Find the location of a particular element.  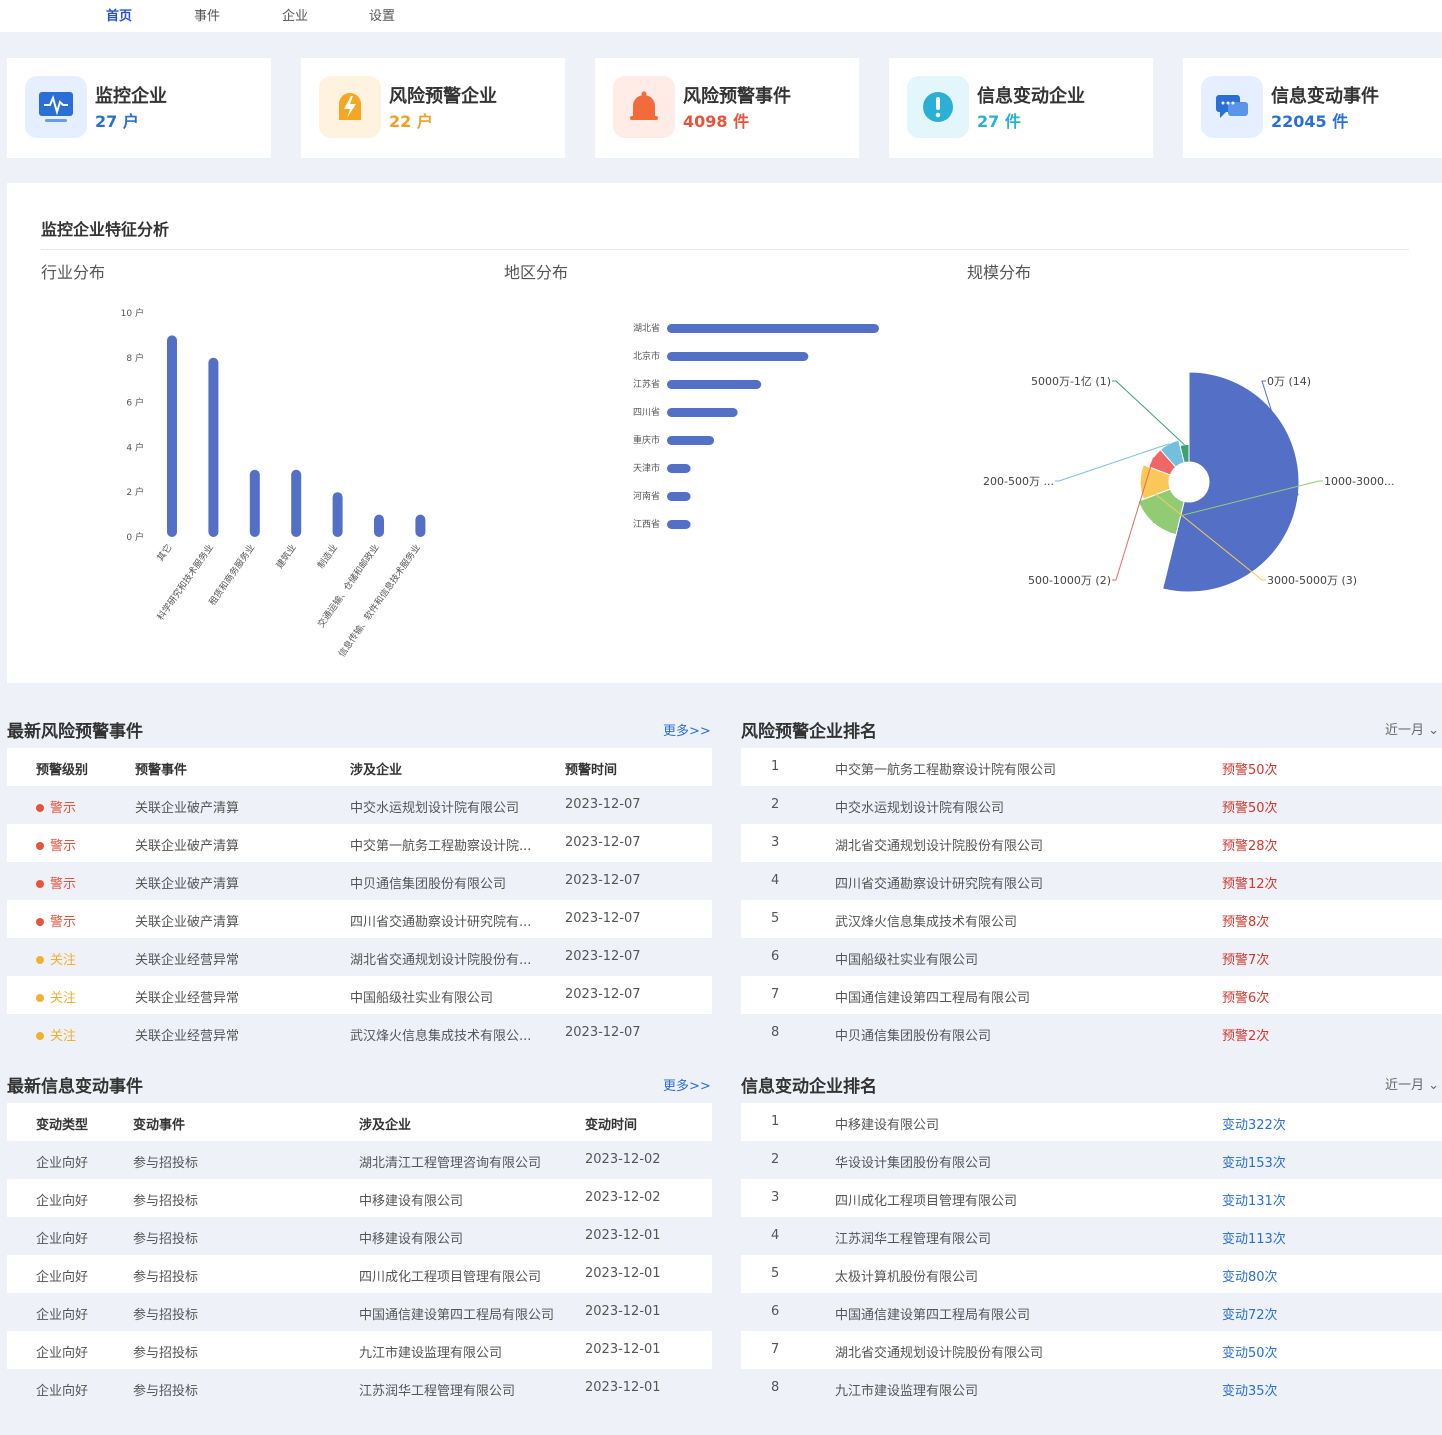

company-name: 湖北清江工程管理咨询有限公司 is located at coordinates (469, 1161).